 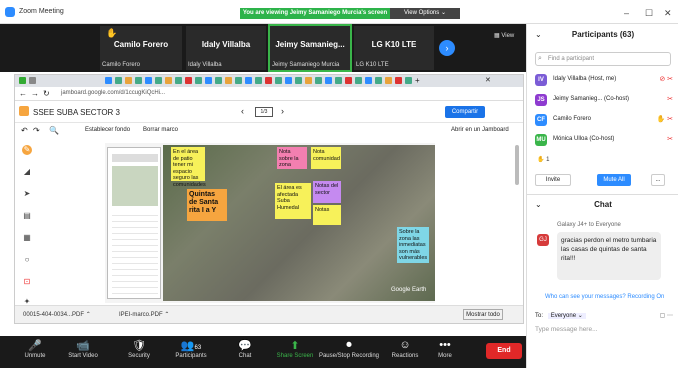 I want to click on vertical-scrollbar, so click(x=517, y=165).